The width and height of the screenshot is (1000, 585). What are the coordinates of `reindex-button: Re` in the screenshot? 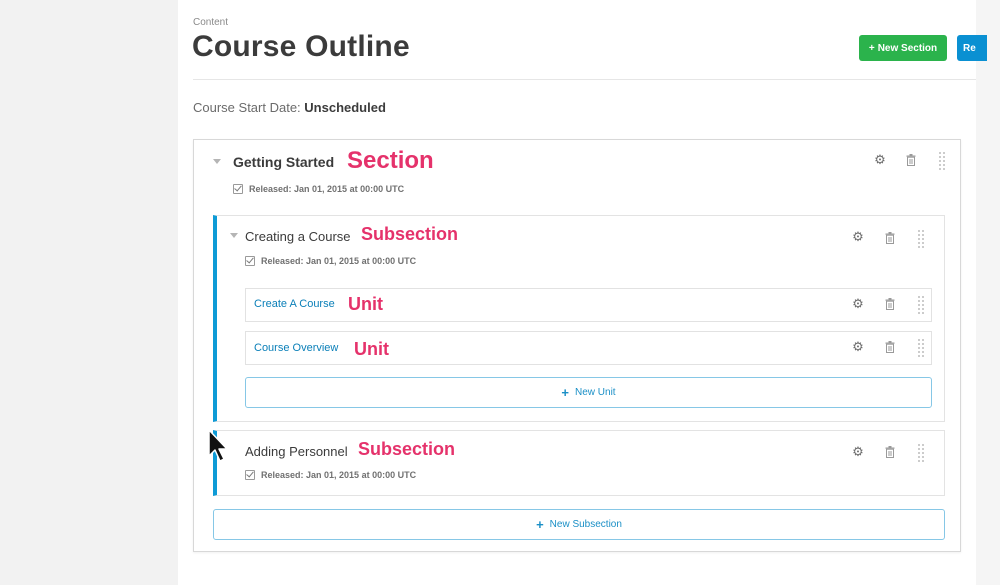 It's located at (972, 48).